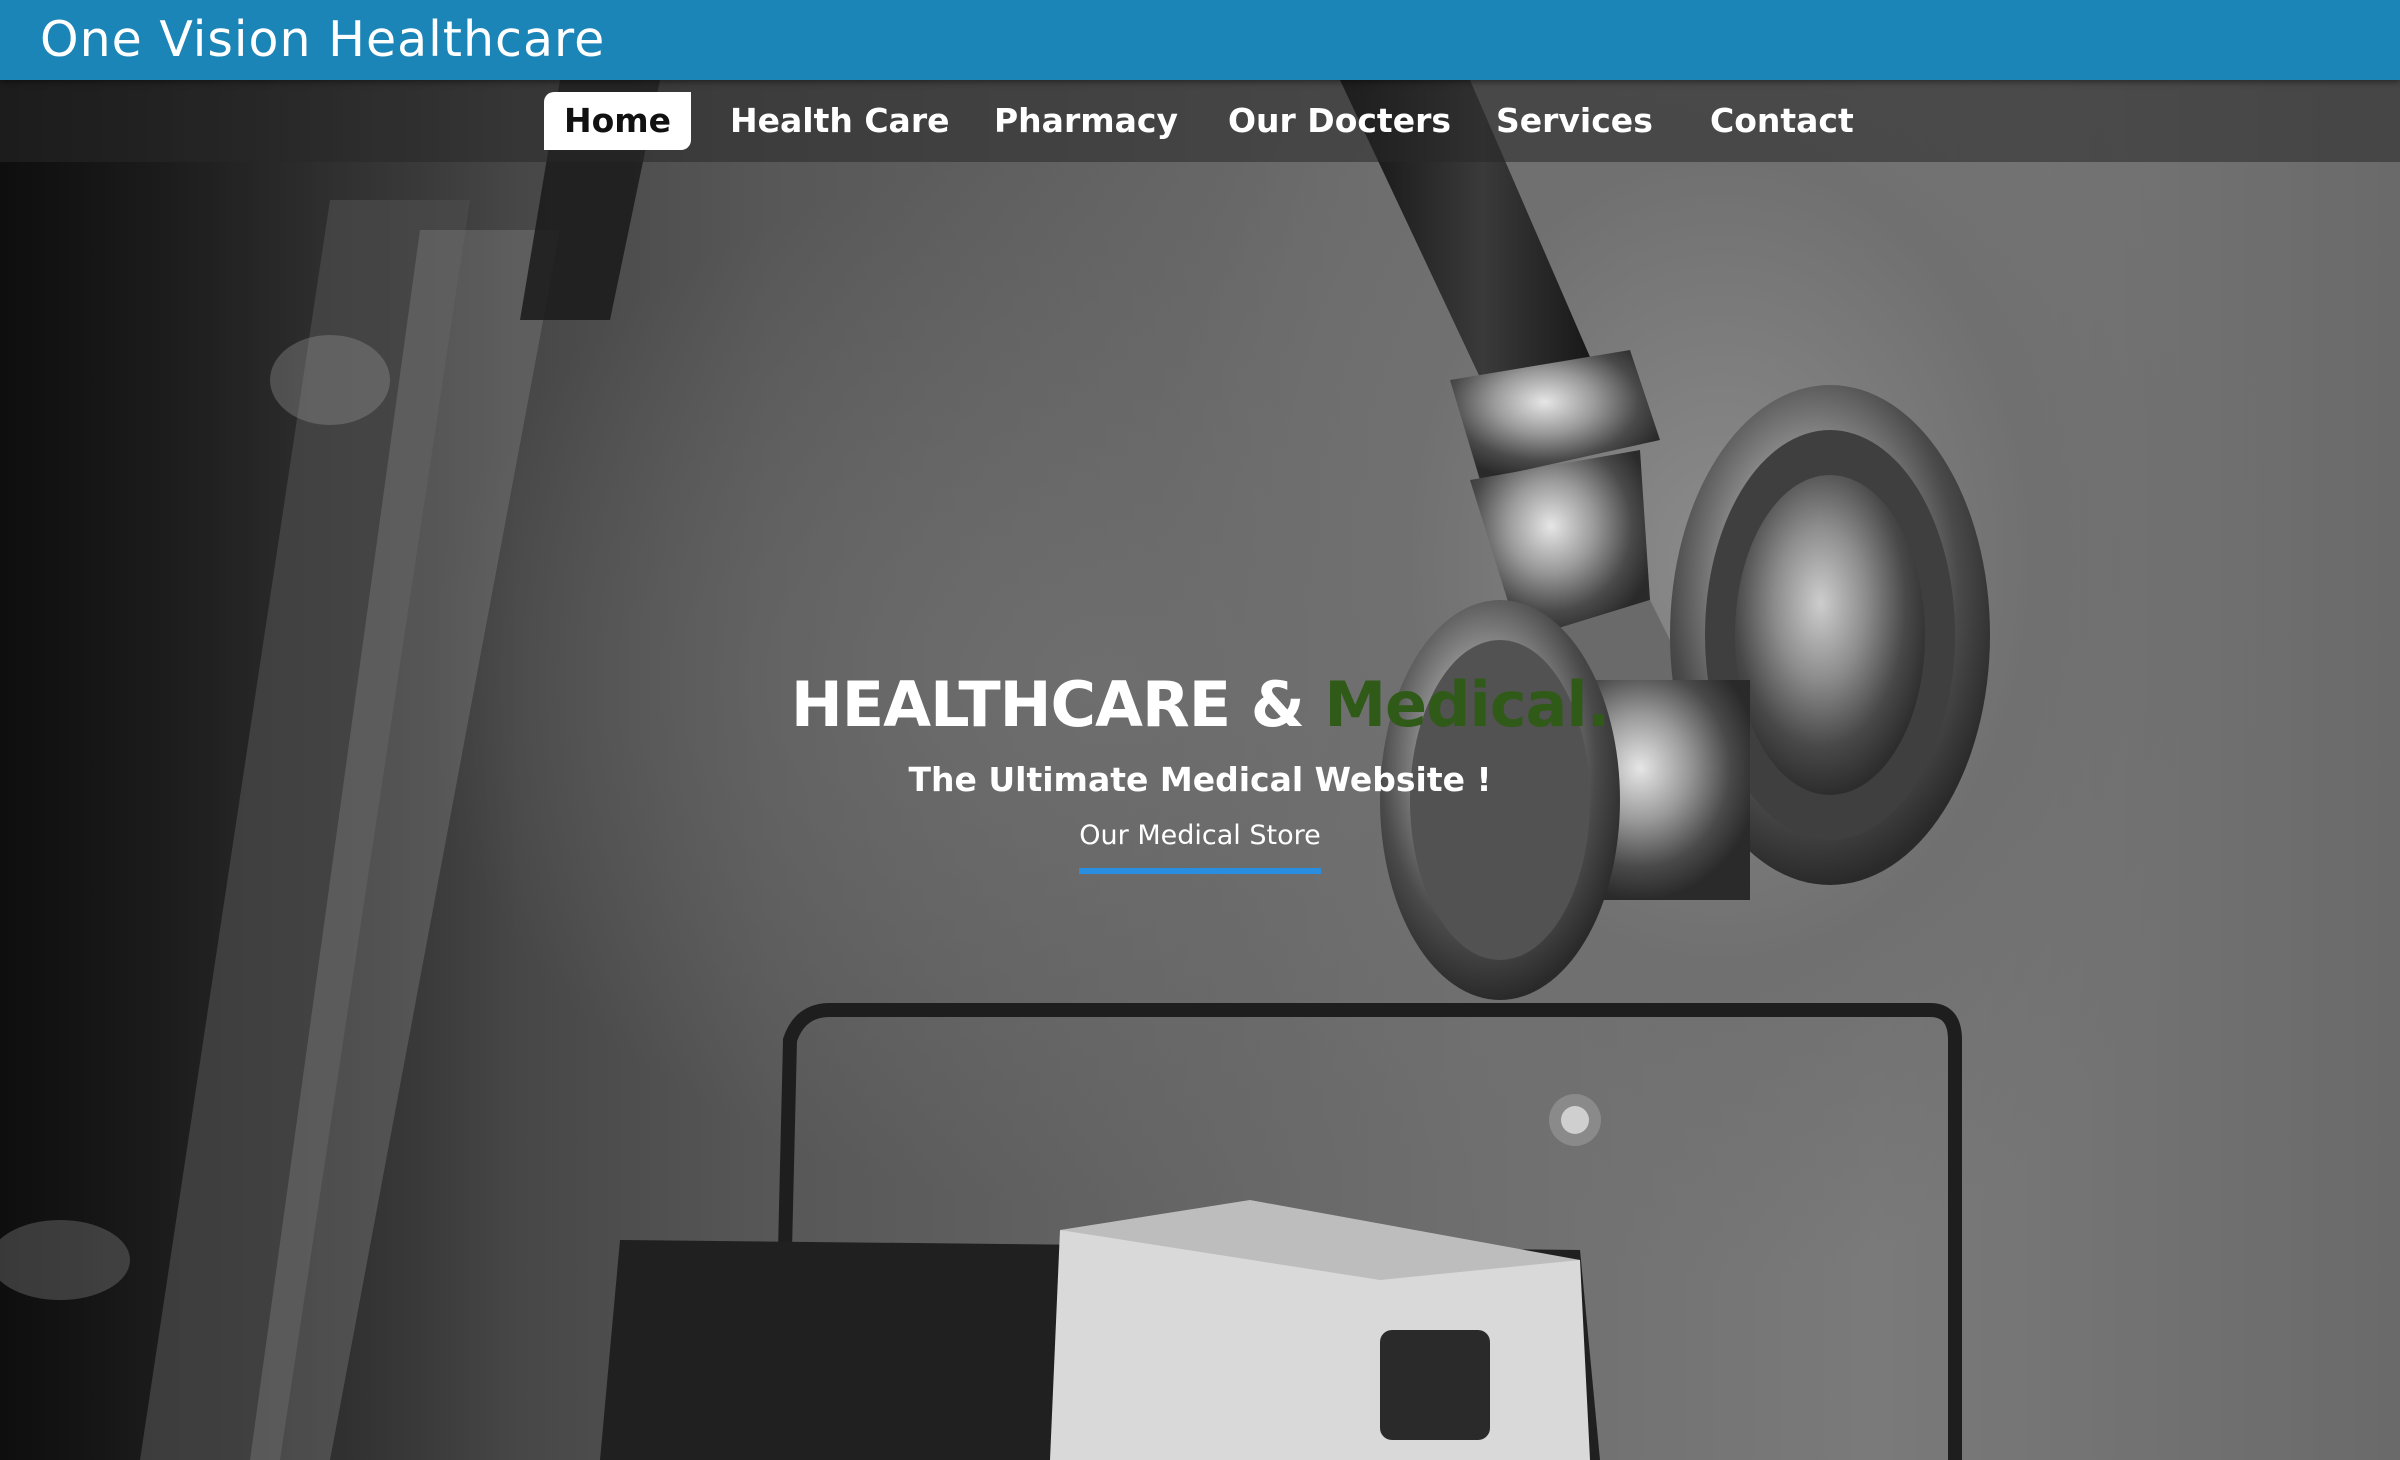 Image resolution: width=2400 pixels, height=1460 pixels. Describe the element at coordinates (1086, 121) in the screenshot. I see `nav-pharmacy: Pharmacy` at that location.